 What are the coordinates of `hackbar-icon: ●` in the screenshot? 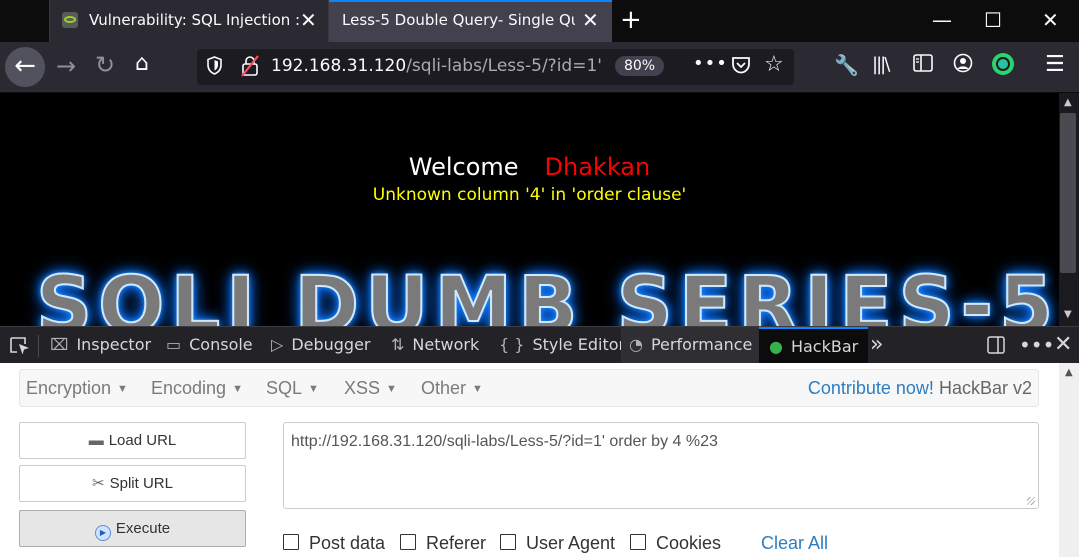 It's located at (776, 346).